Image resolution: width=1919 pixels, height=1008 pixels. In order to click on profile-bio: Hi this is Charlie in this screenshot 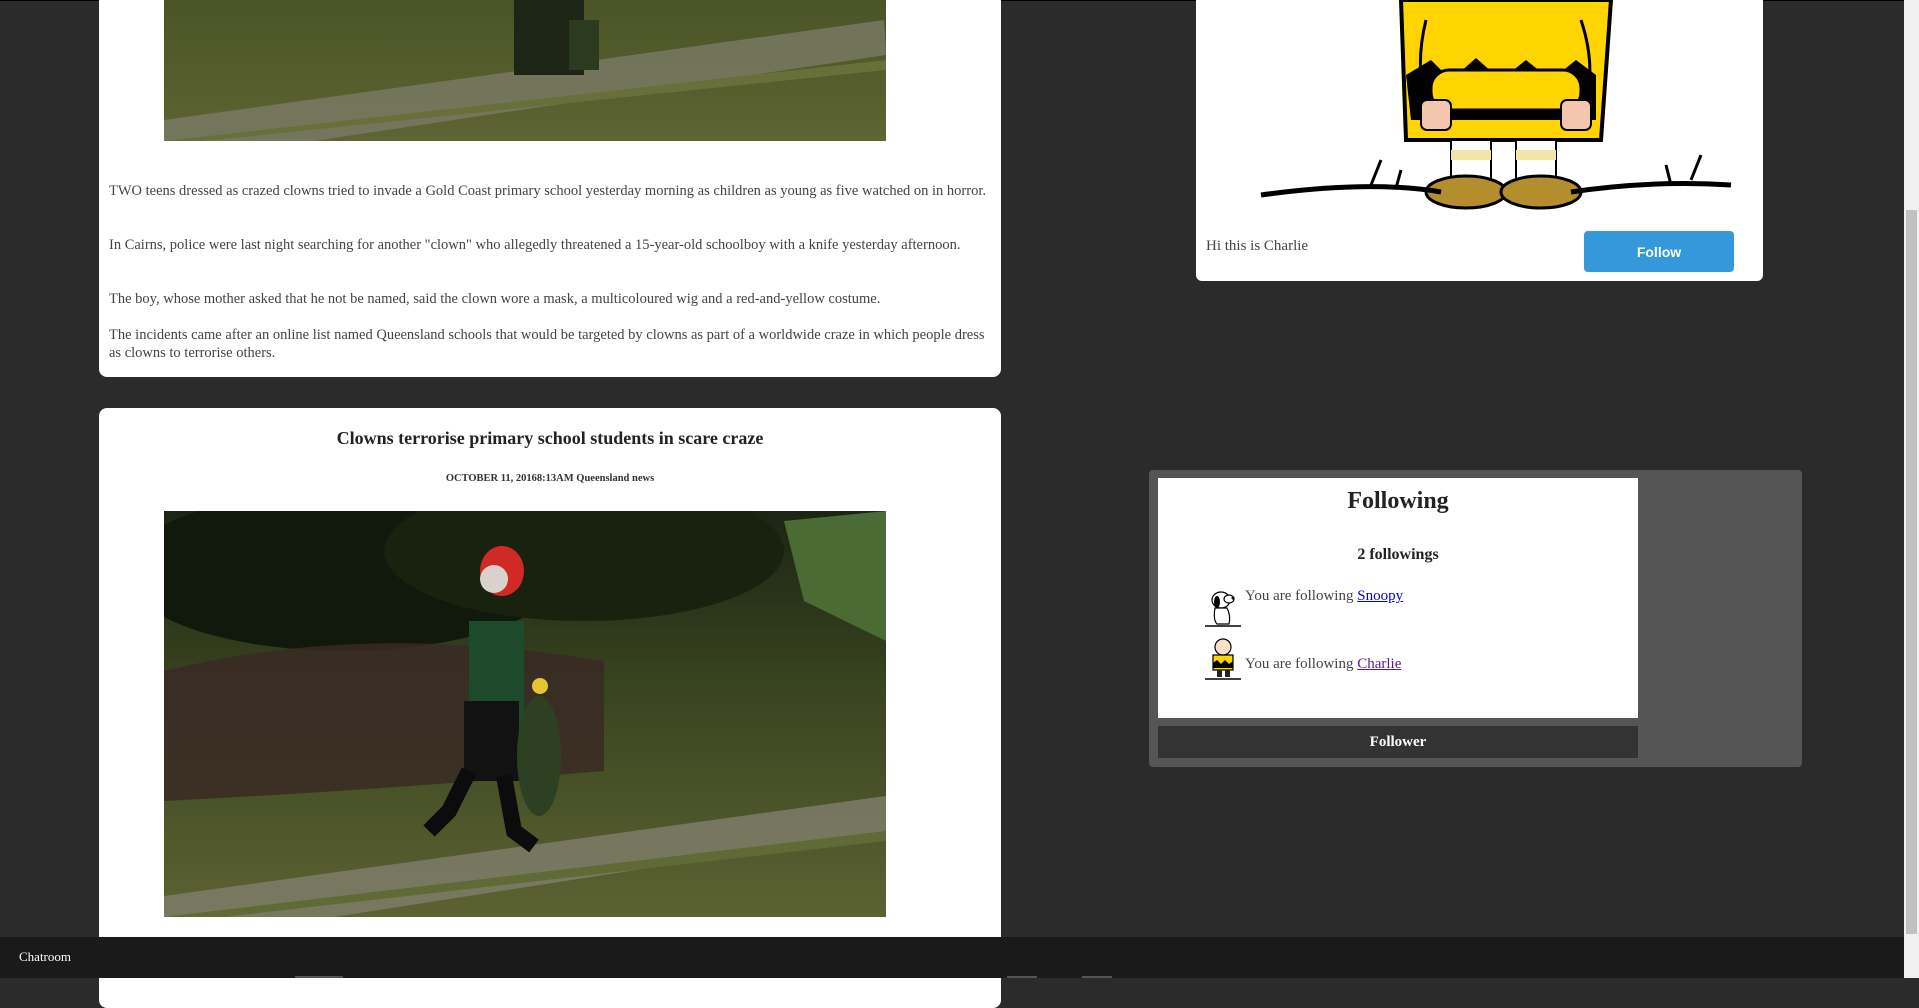, I will do `click(1257, 246)`.